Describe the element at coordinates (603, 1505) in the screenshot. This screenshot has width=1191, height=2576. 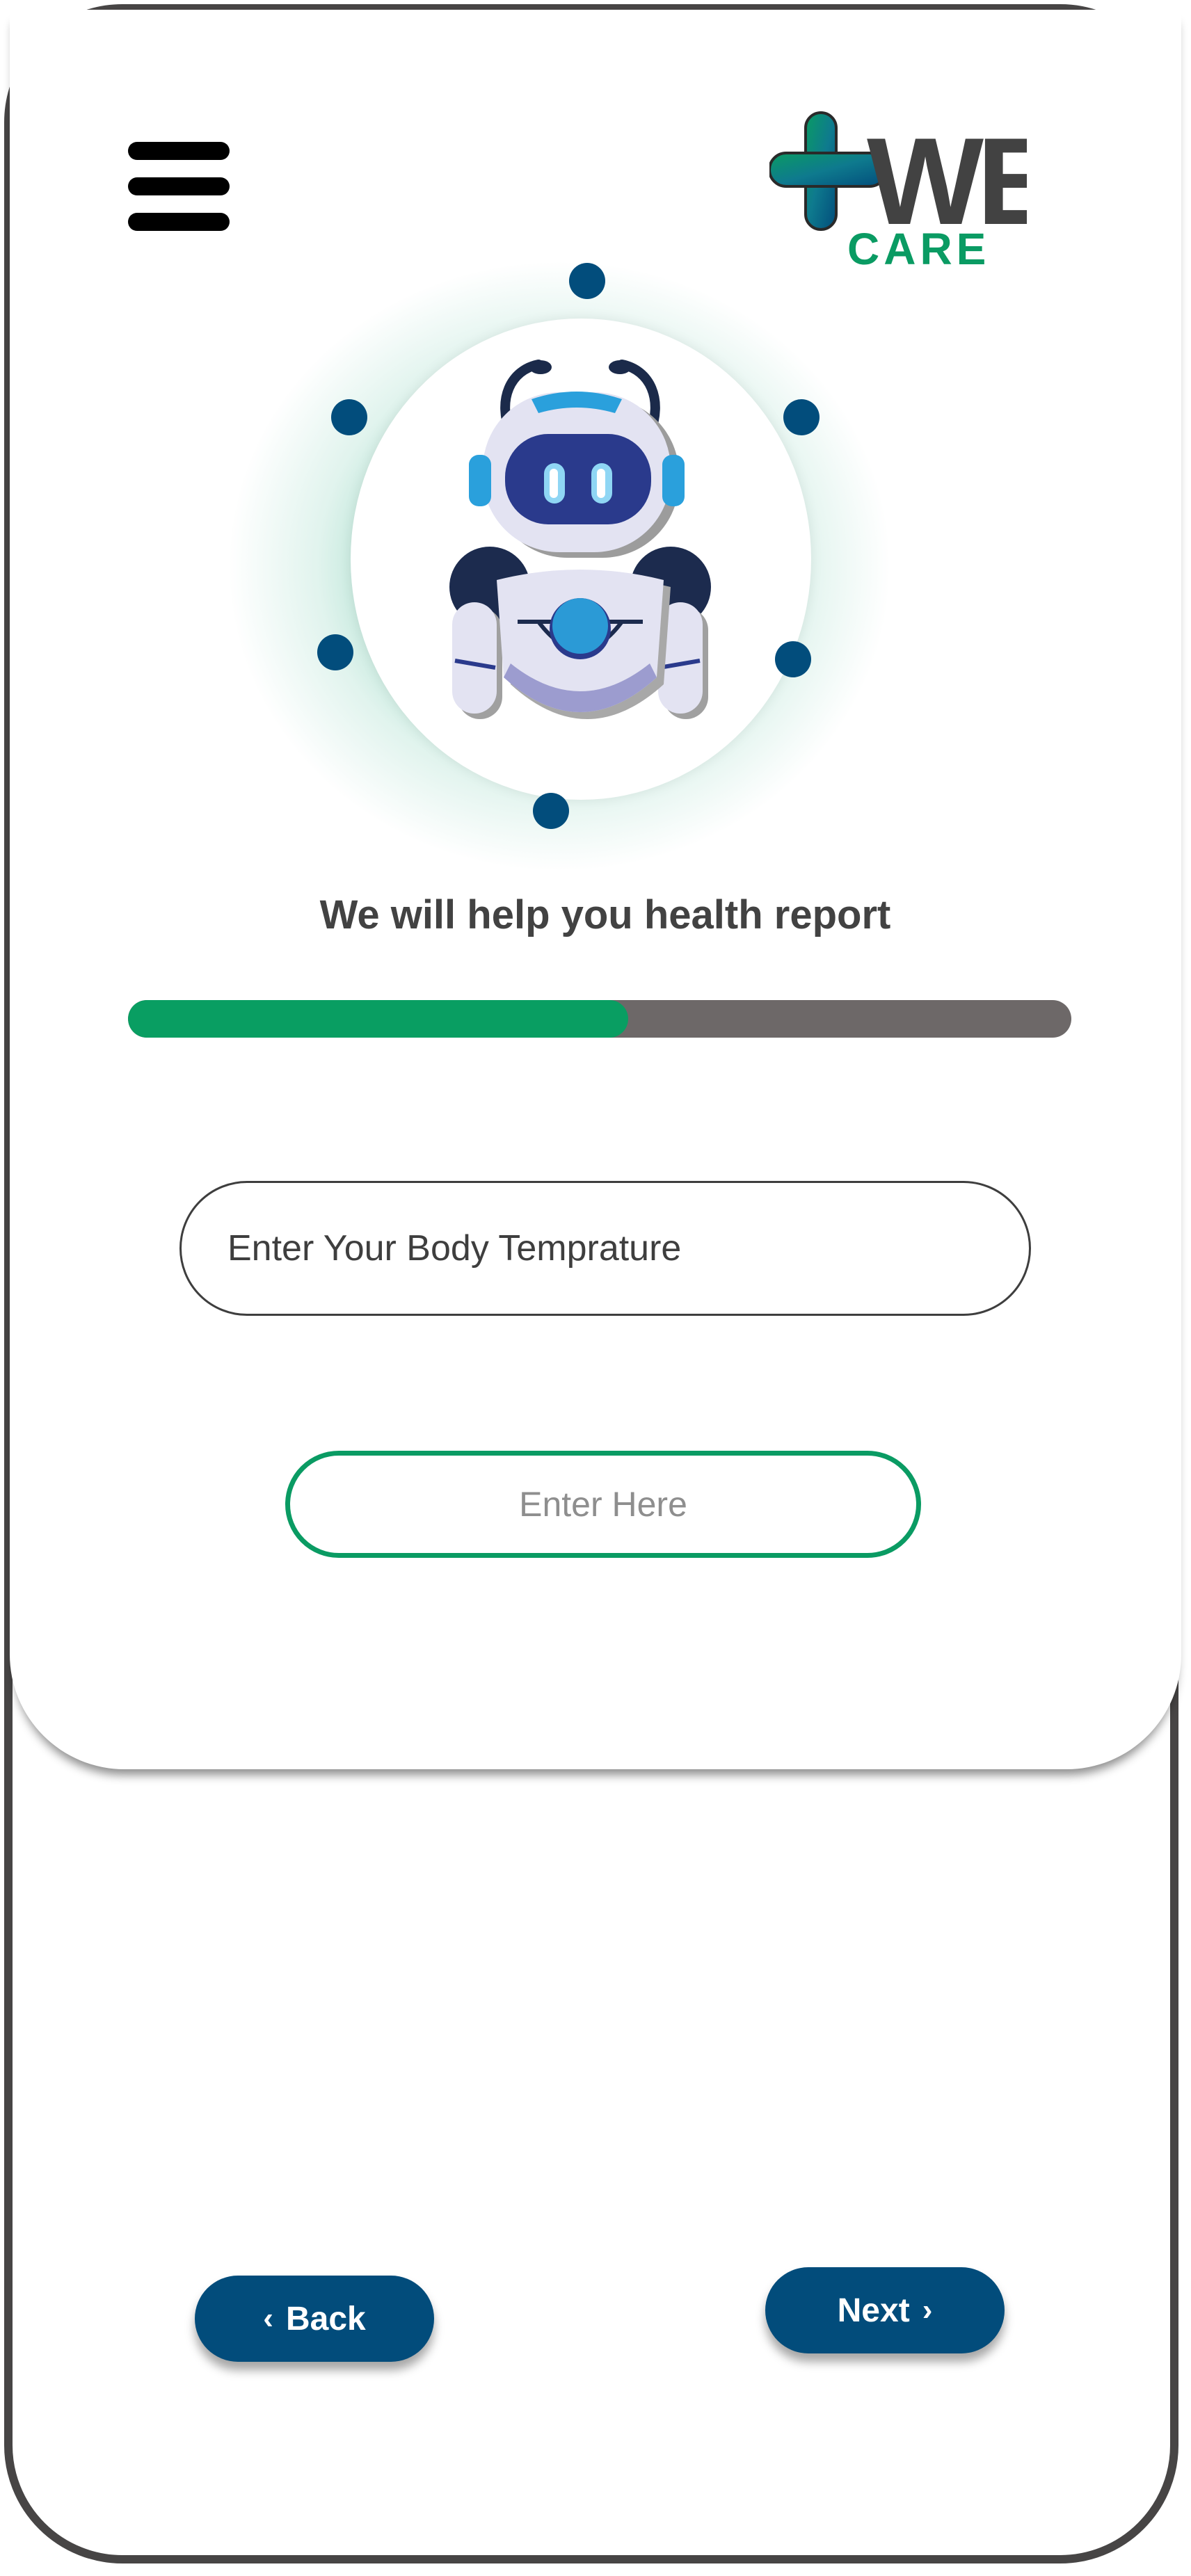
I see `answer-input` at that location.